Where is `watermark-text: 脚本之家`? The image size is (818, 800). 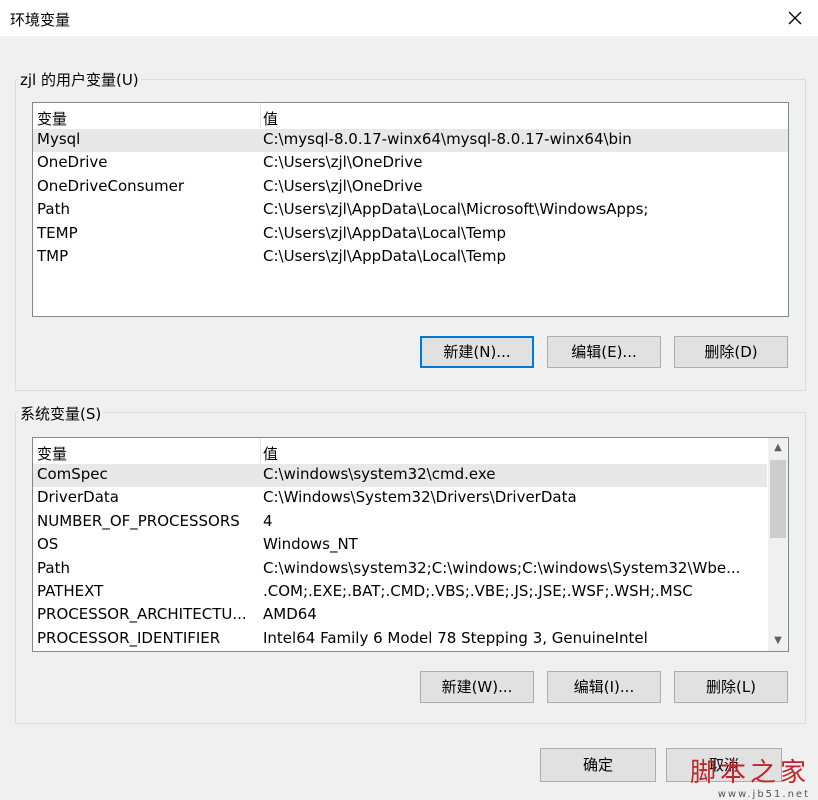
watermark-text: 脚本之家 is located at coordinates (749, 773).